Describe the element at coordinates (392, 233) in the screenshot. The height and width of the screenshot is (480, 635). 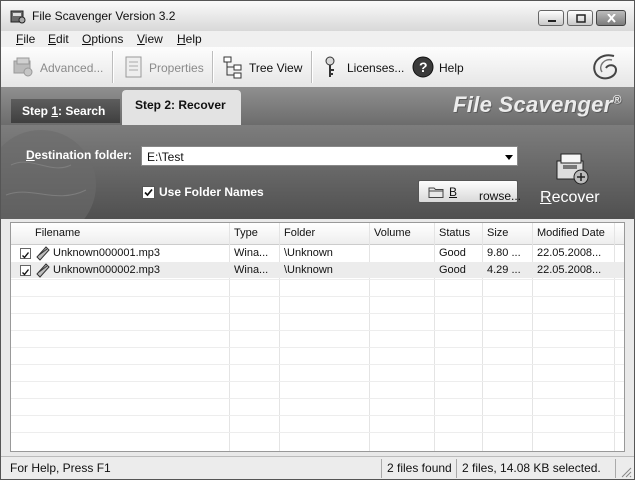
I see `column-header-volume: Volume` at that location.